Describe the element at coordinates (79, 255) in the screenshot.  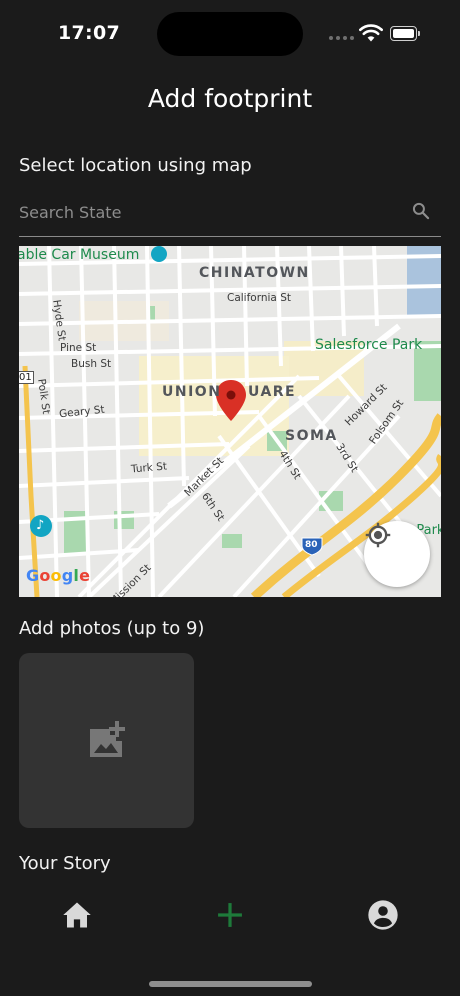
I see `map-poi-cable-car-museum: able Car Museum` at that location.